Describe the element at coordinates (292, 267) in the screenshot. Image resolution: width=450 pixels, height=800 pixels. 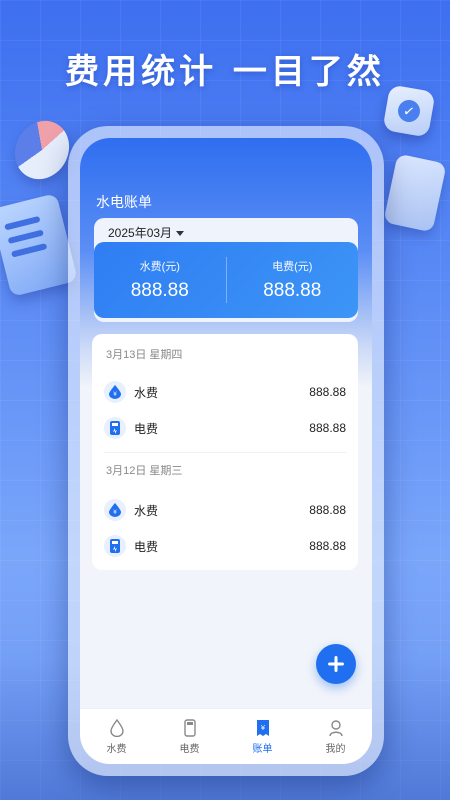
I see `electric-summary-label: 电费(元)` at that location.